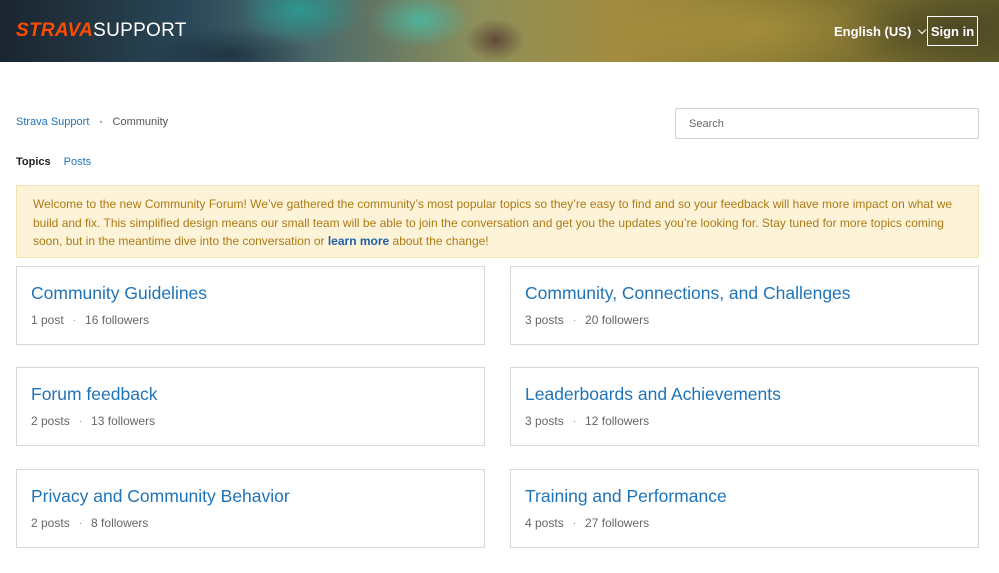  Describe the element at coordinates (78, 162) in the screenshot. I see `tab-posts: Posts` at that location.